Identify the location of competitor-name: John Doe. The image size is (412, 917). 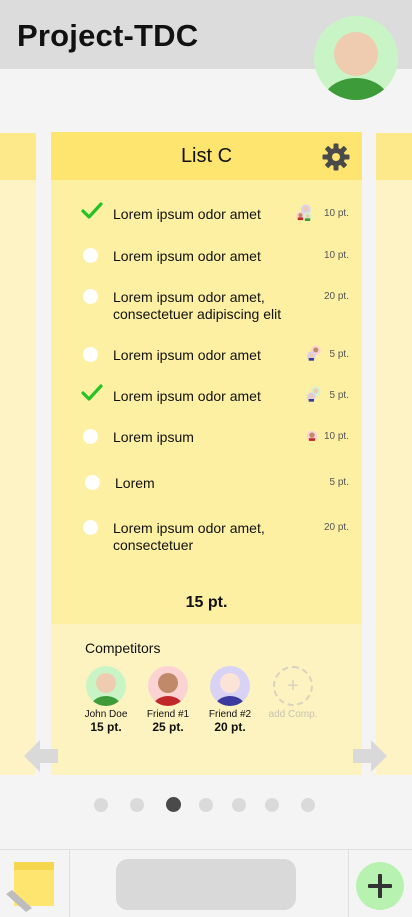
(106, 714).